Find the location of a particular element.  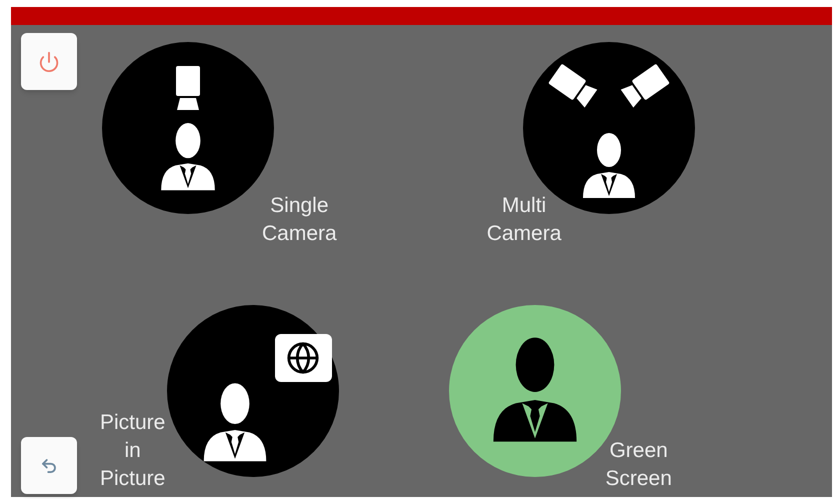

mode-label: Green Screen is located at coordinates (638, 465).